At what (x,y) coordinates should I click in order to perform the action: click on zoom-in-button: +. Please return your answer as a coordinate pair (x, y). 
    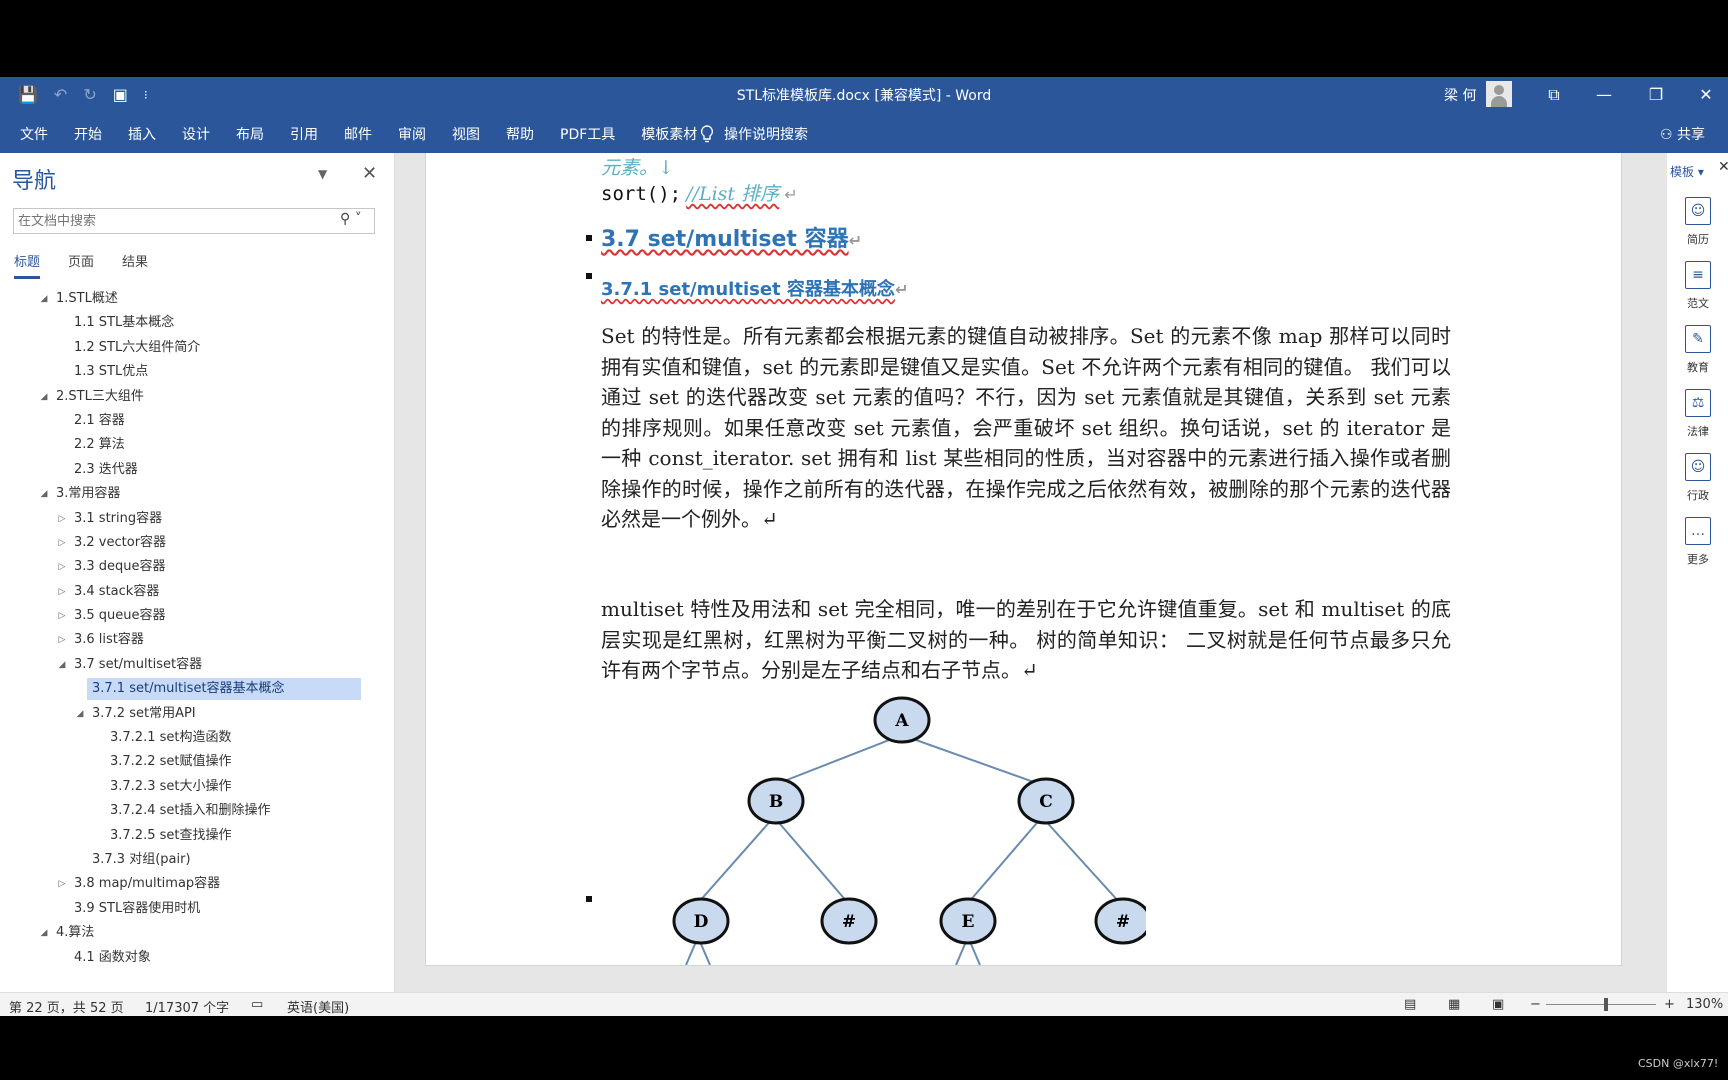
    Looking at the image, I should click on (1669, 1004).